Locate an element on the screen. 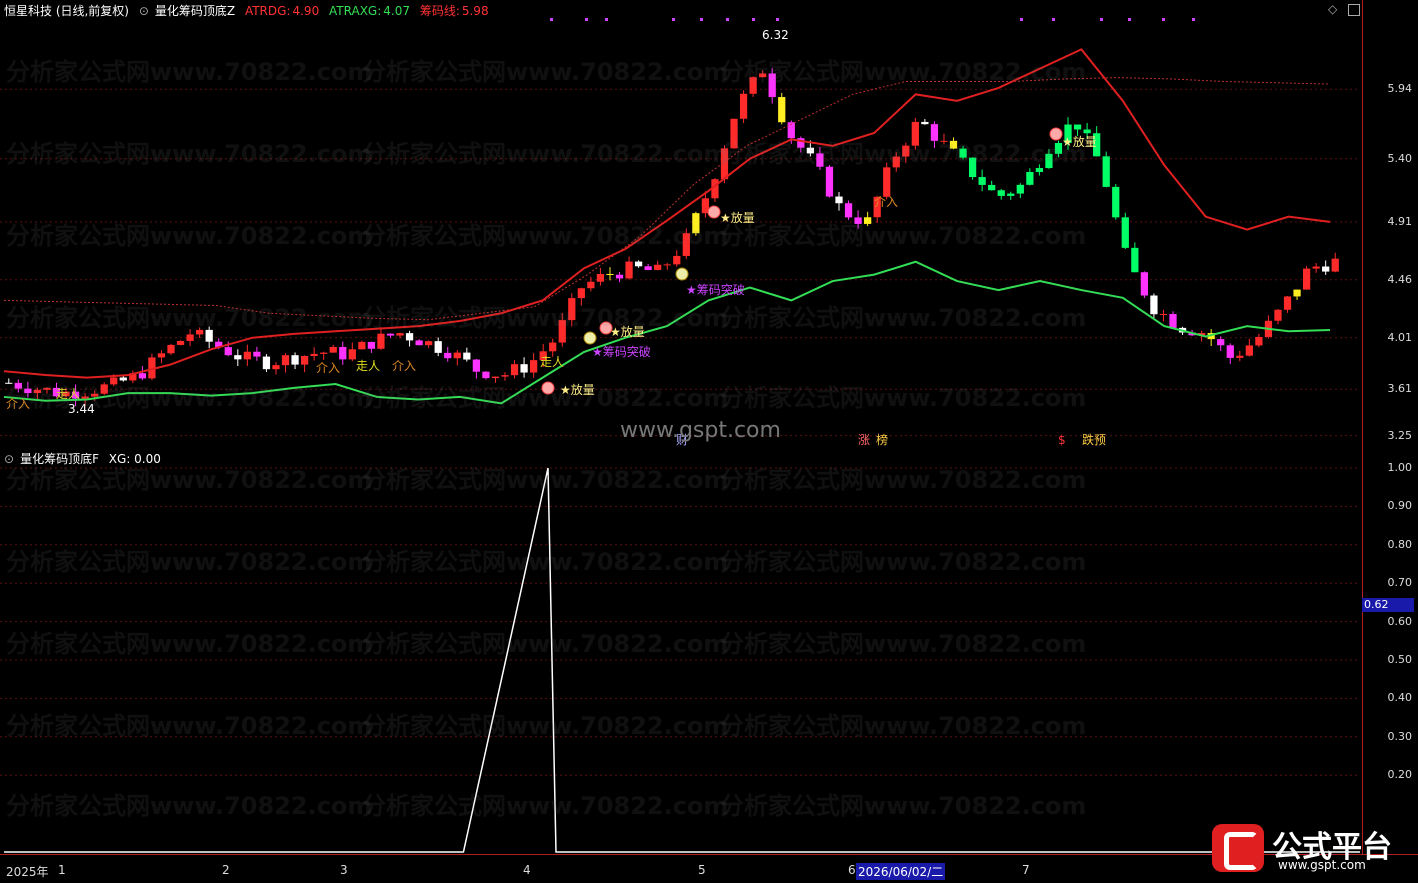 The image size is (1418, 883). price-tick-label: 3.25 is located at coordinates (1400, 435).